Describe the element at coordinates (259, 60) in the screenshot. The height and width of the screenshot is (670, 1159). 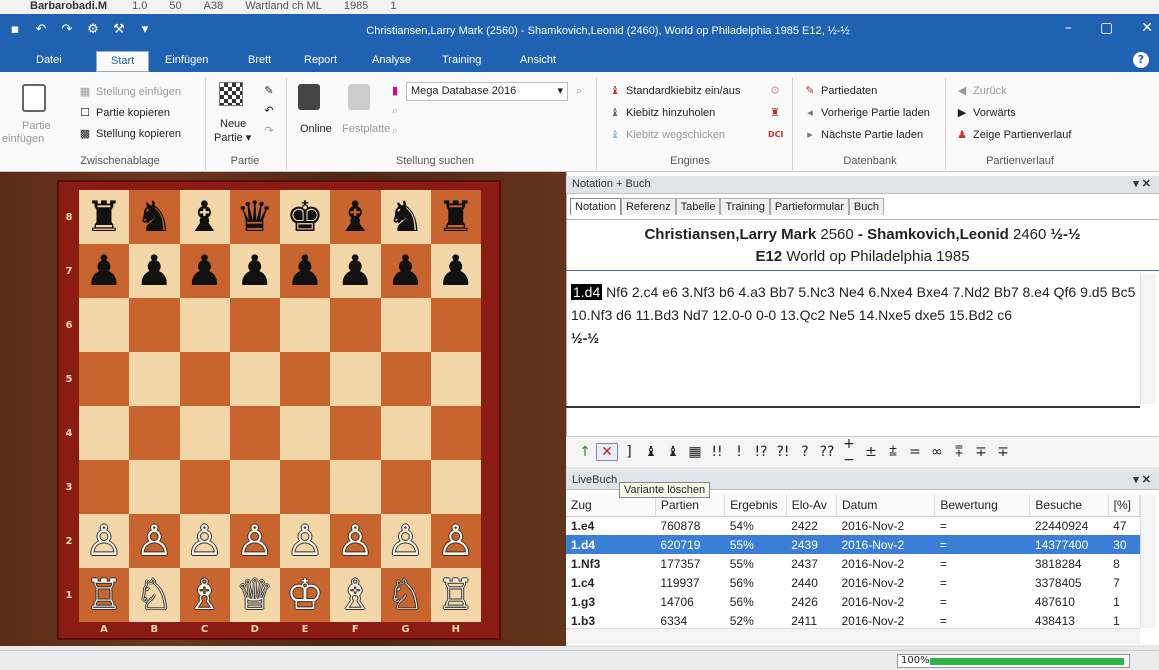
I see `menu-brett: Brett` at that location.